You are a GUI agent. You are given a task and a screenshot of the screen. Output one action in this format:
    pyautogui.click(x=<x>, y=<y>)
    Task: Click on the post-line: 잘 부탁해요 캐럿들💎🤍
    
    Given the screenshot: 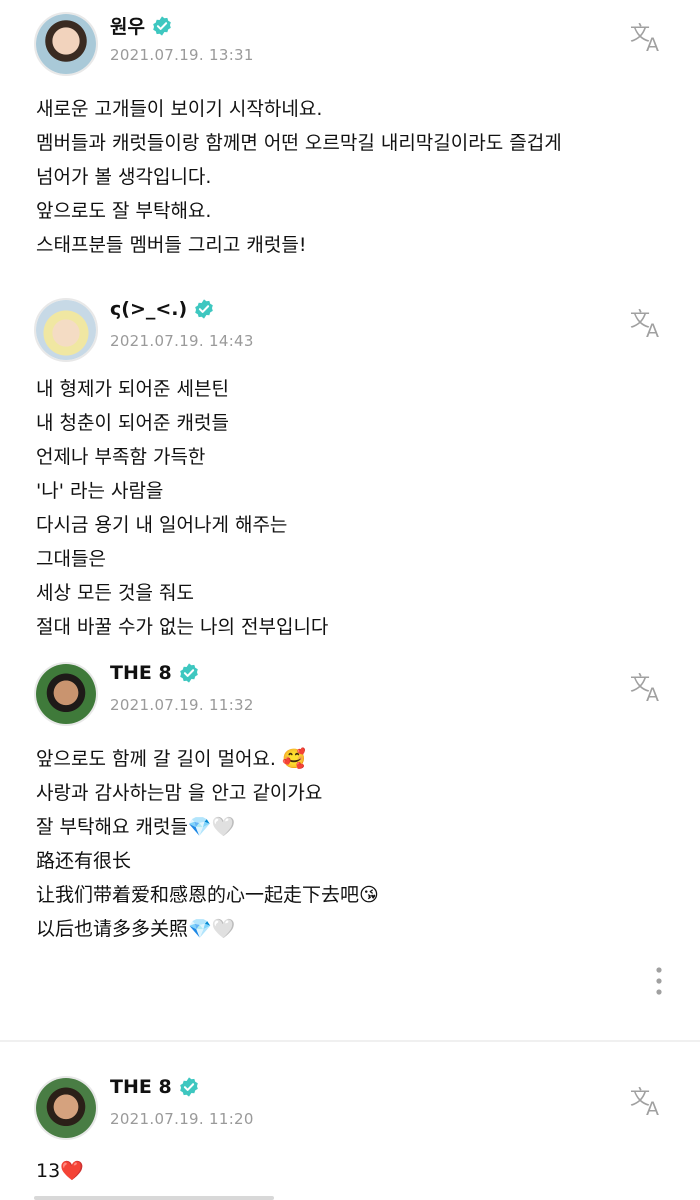 What is the action you would take?
    pyautogui.click(x=136, y=827)
    